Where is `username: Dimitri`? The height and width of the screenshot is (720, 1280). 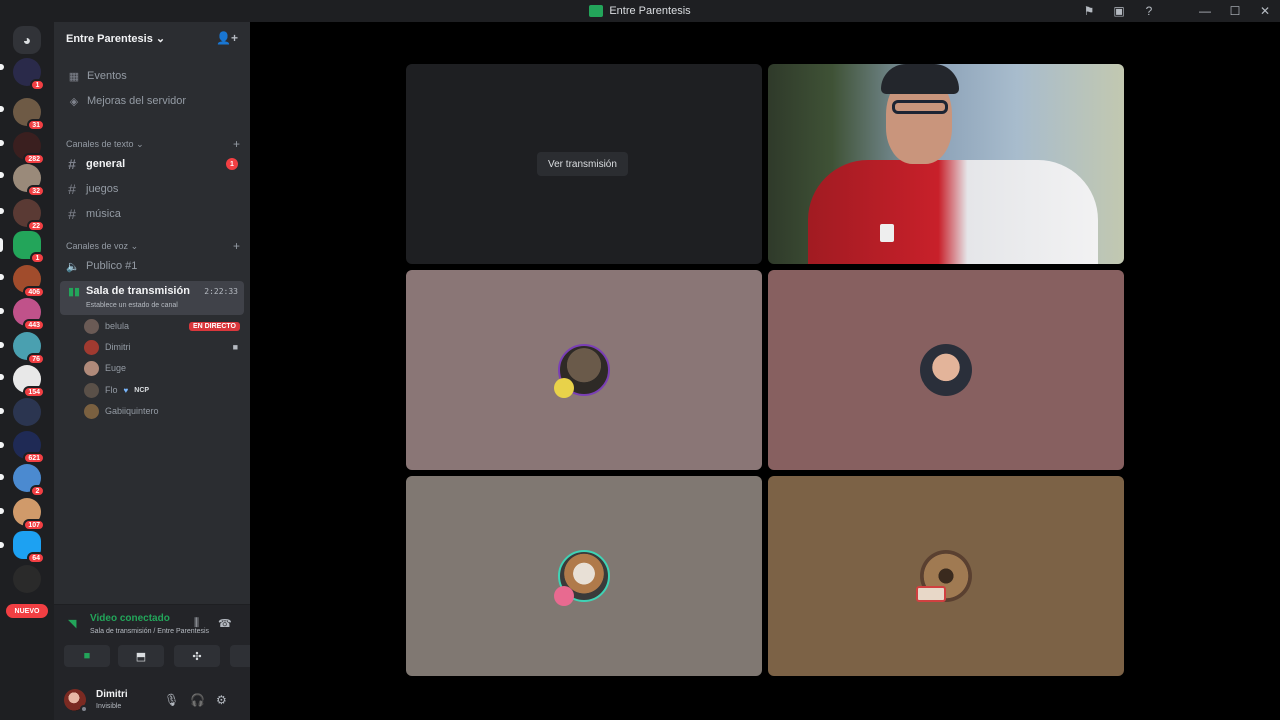 username: Dimitri is located at coordinates (112, 694).